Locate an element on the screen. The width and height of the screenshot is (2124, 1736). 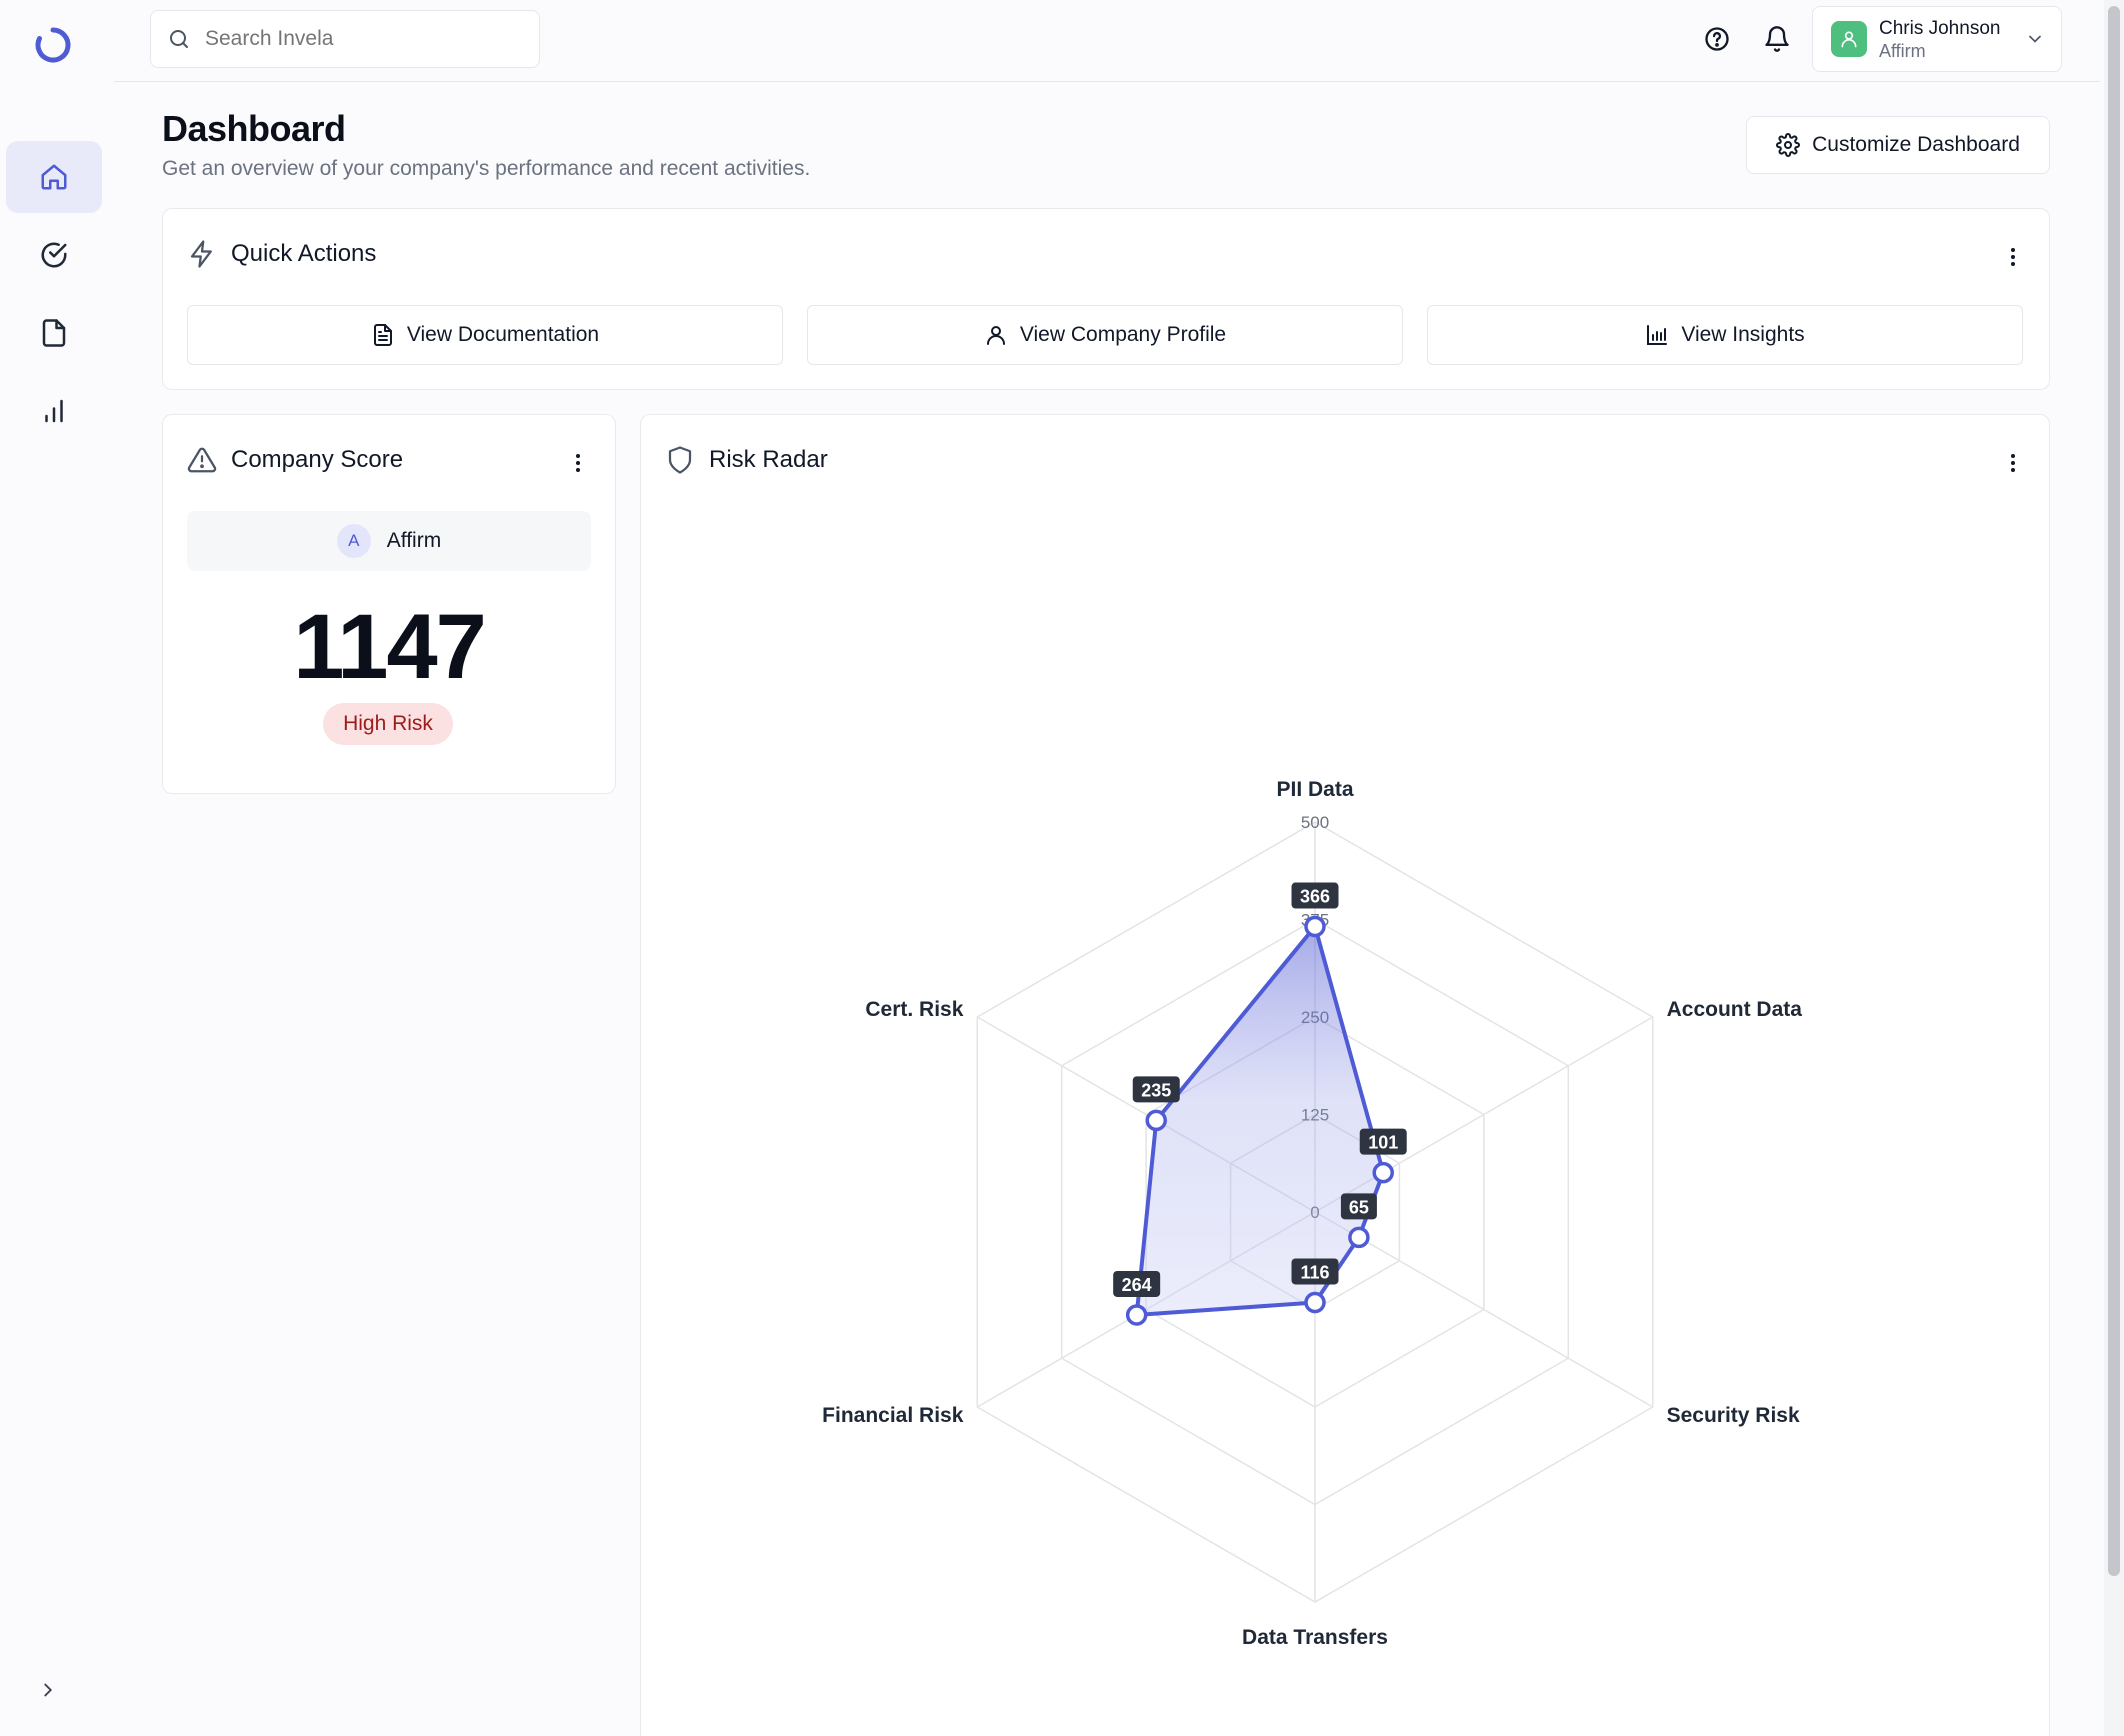
help-icon is located at coordinates (1717, 39).